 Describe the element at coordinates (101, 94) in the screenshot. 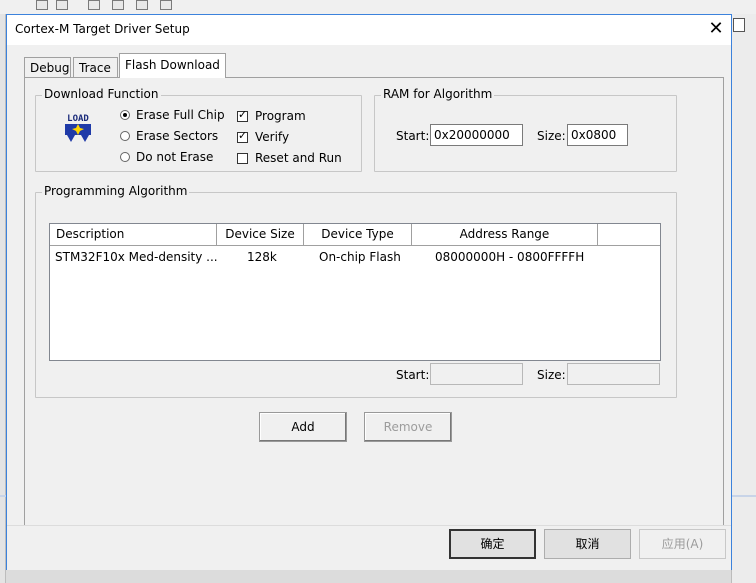

I see `group-title: Download Function` at that location.